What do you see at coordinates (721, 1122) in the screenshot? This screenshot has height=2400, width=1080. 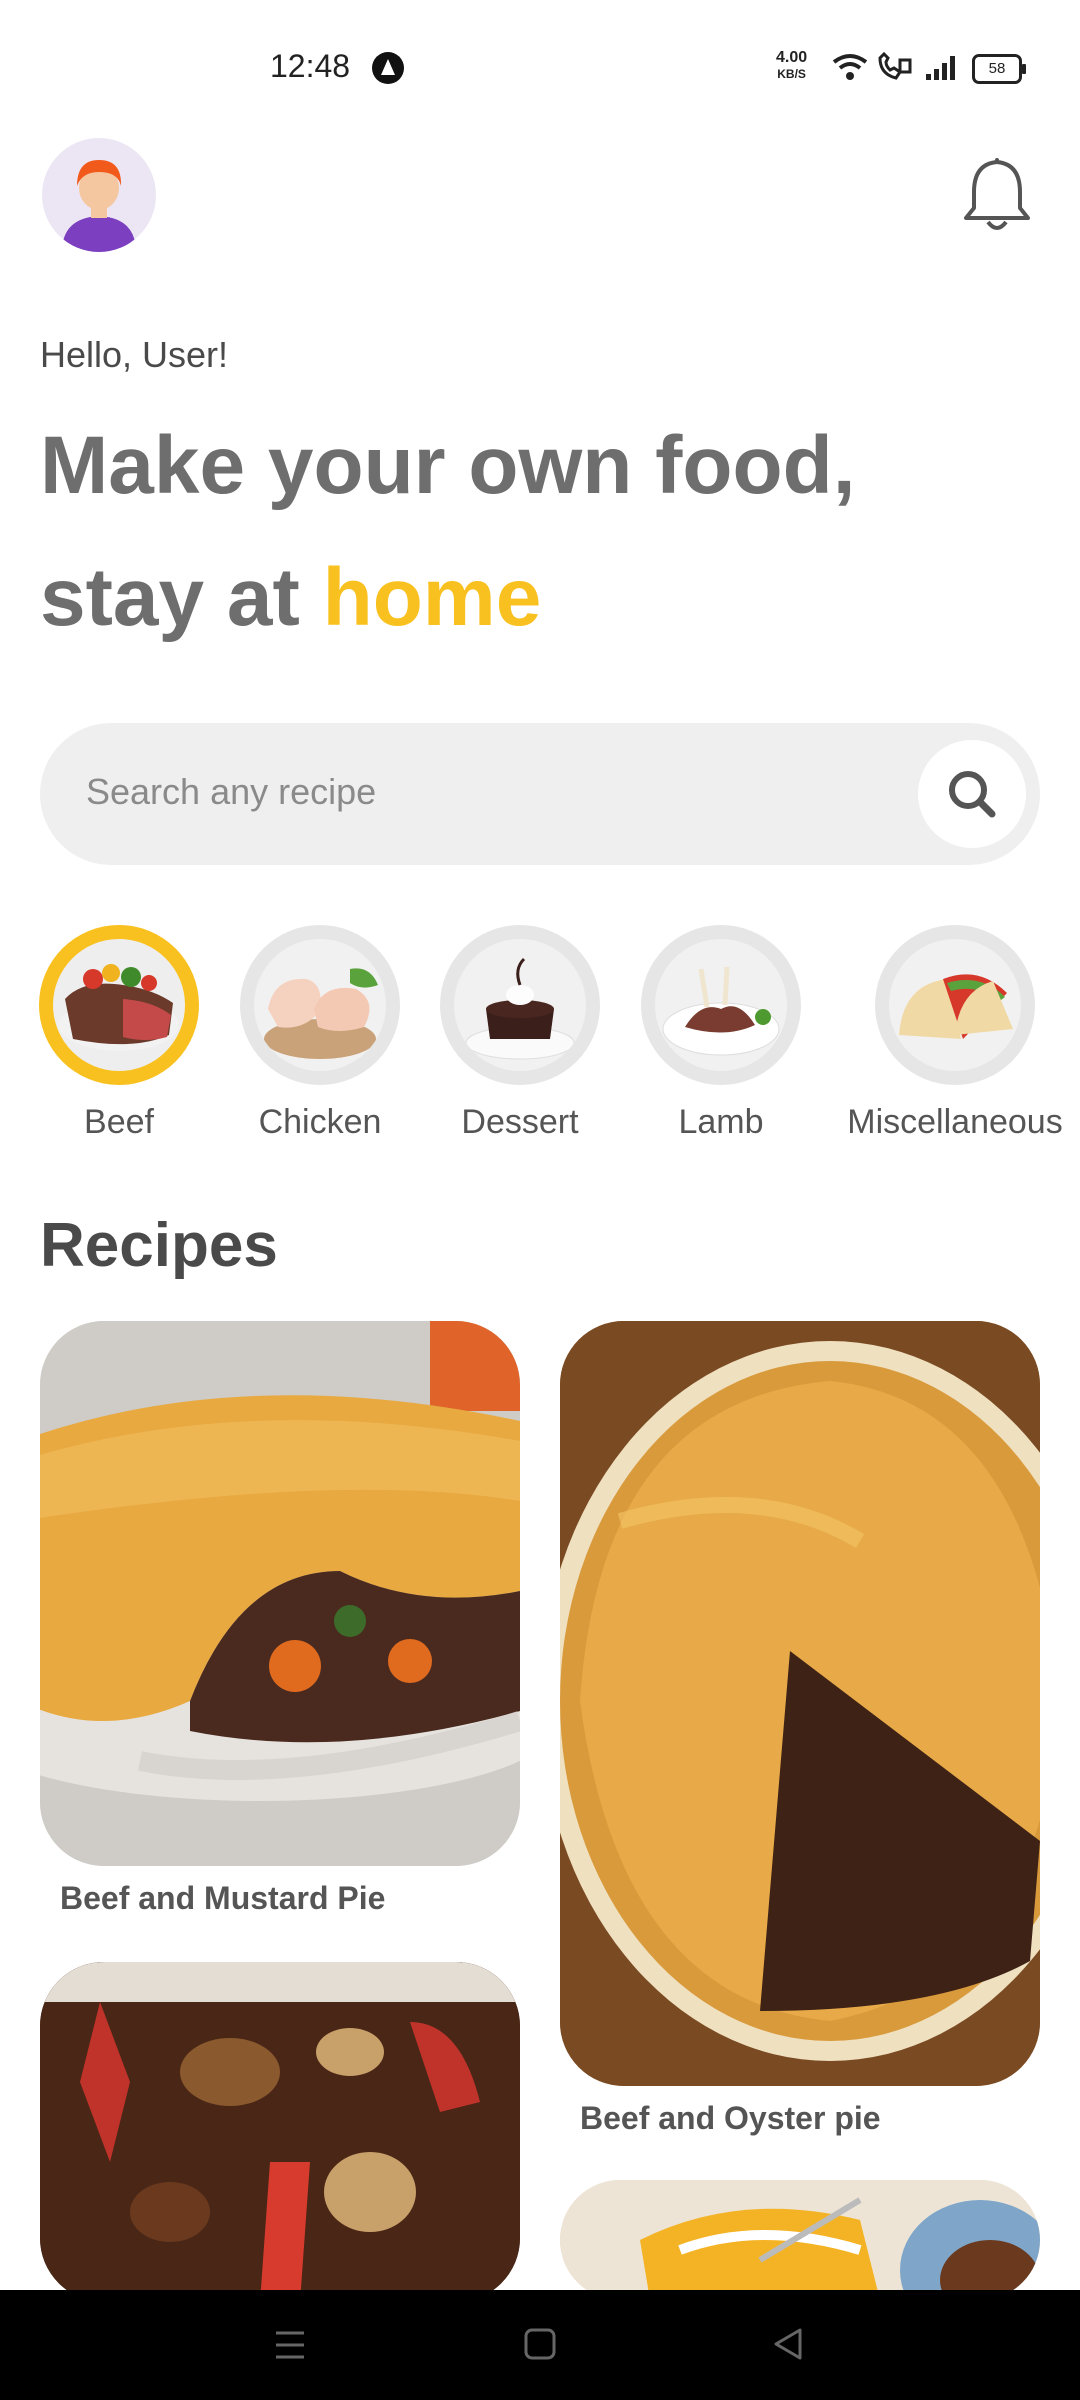 I see `category-label: Lamb` at bounding box center [721, 1122].